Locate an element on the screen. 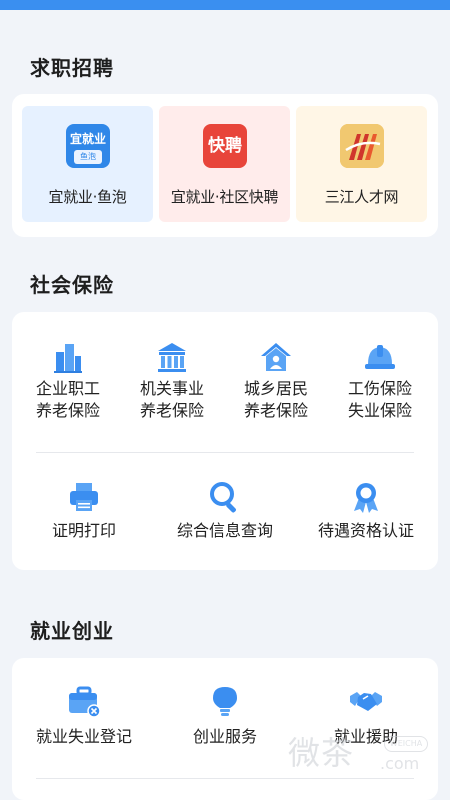 Image resolution: width=450 pixels, height=800 pixels. medal-icon is located at coordinates (366, 497).